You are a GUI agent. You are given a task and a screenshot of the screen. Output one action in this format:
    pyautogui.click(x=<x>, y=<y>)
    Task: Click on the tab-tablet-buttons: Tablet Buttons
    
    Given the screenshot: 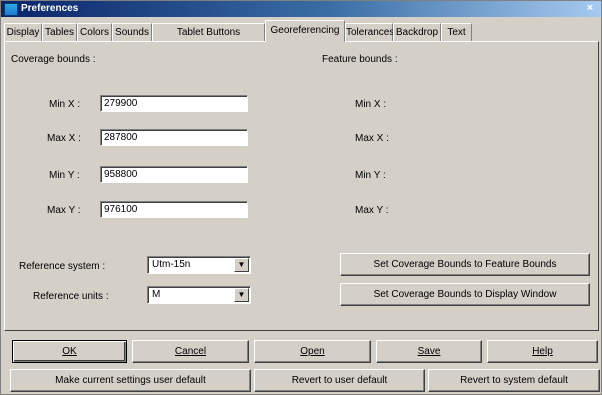 What is the action you would take?
    pyautogui.click(x=208, y=32)
    